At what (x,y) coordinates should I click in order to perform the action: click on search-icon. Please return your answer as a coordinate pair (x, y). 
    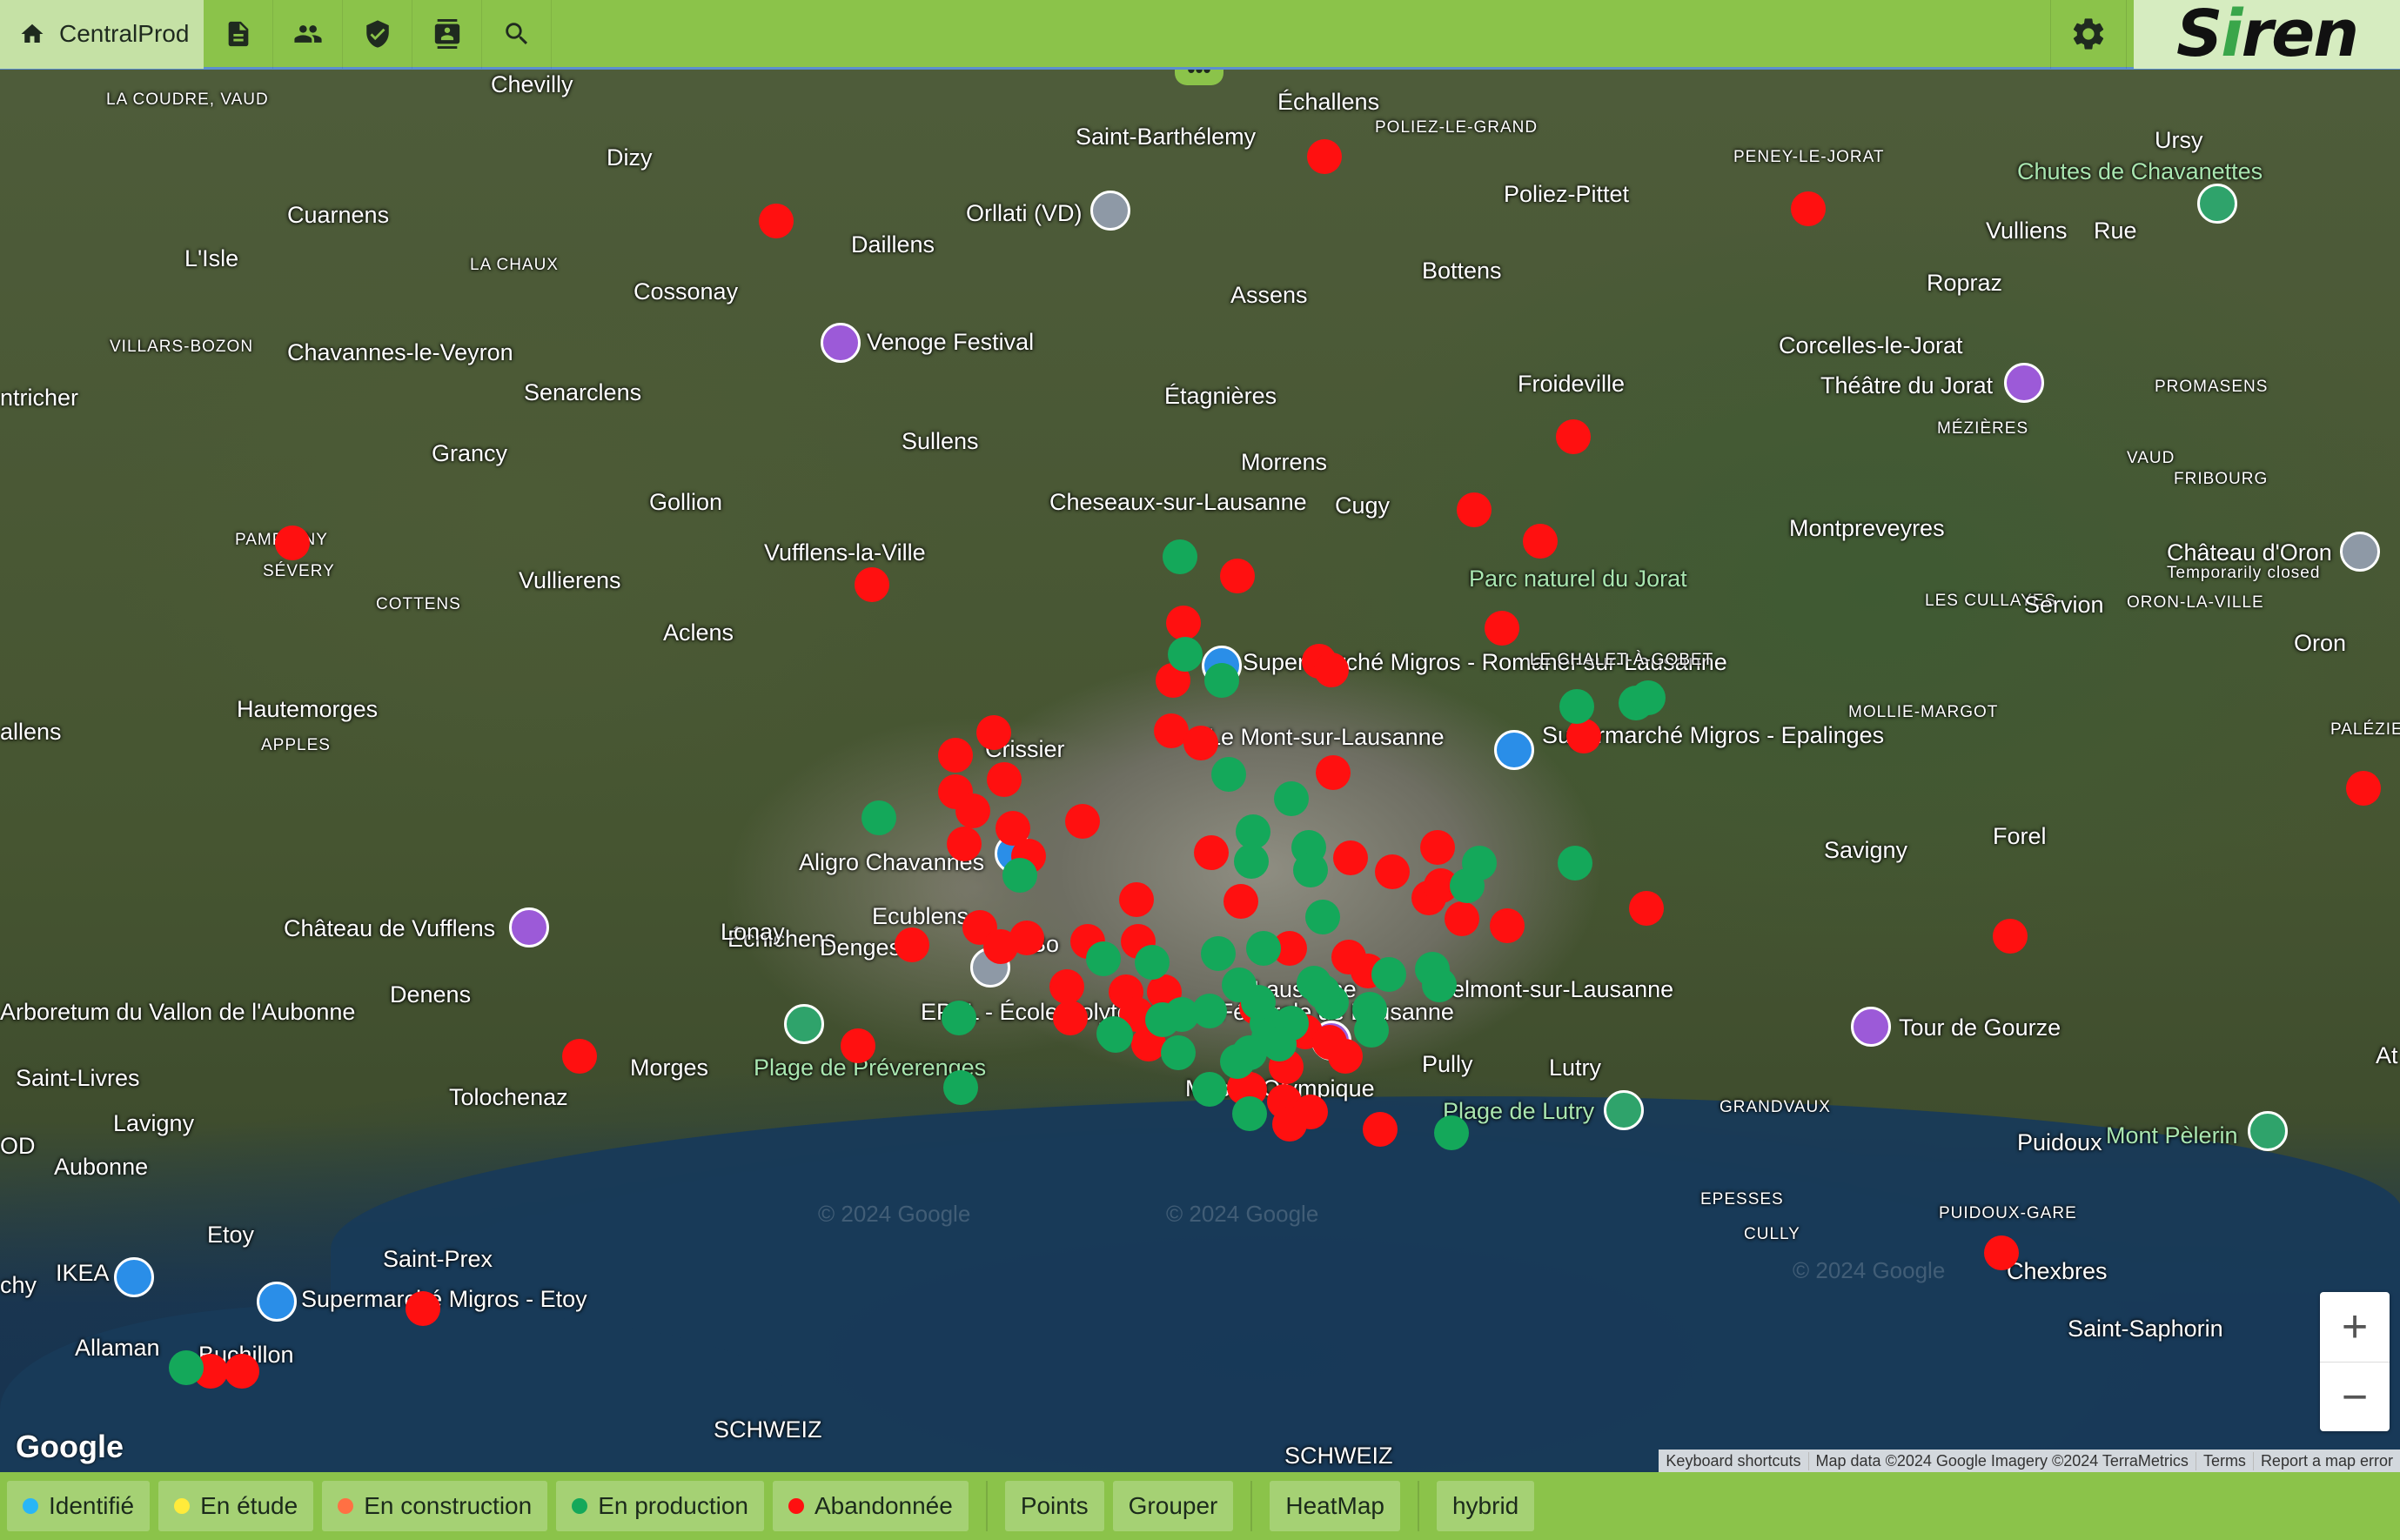
    Looking at the image, I should click on (517, 34).